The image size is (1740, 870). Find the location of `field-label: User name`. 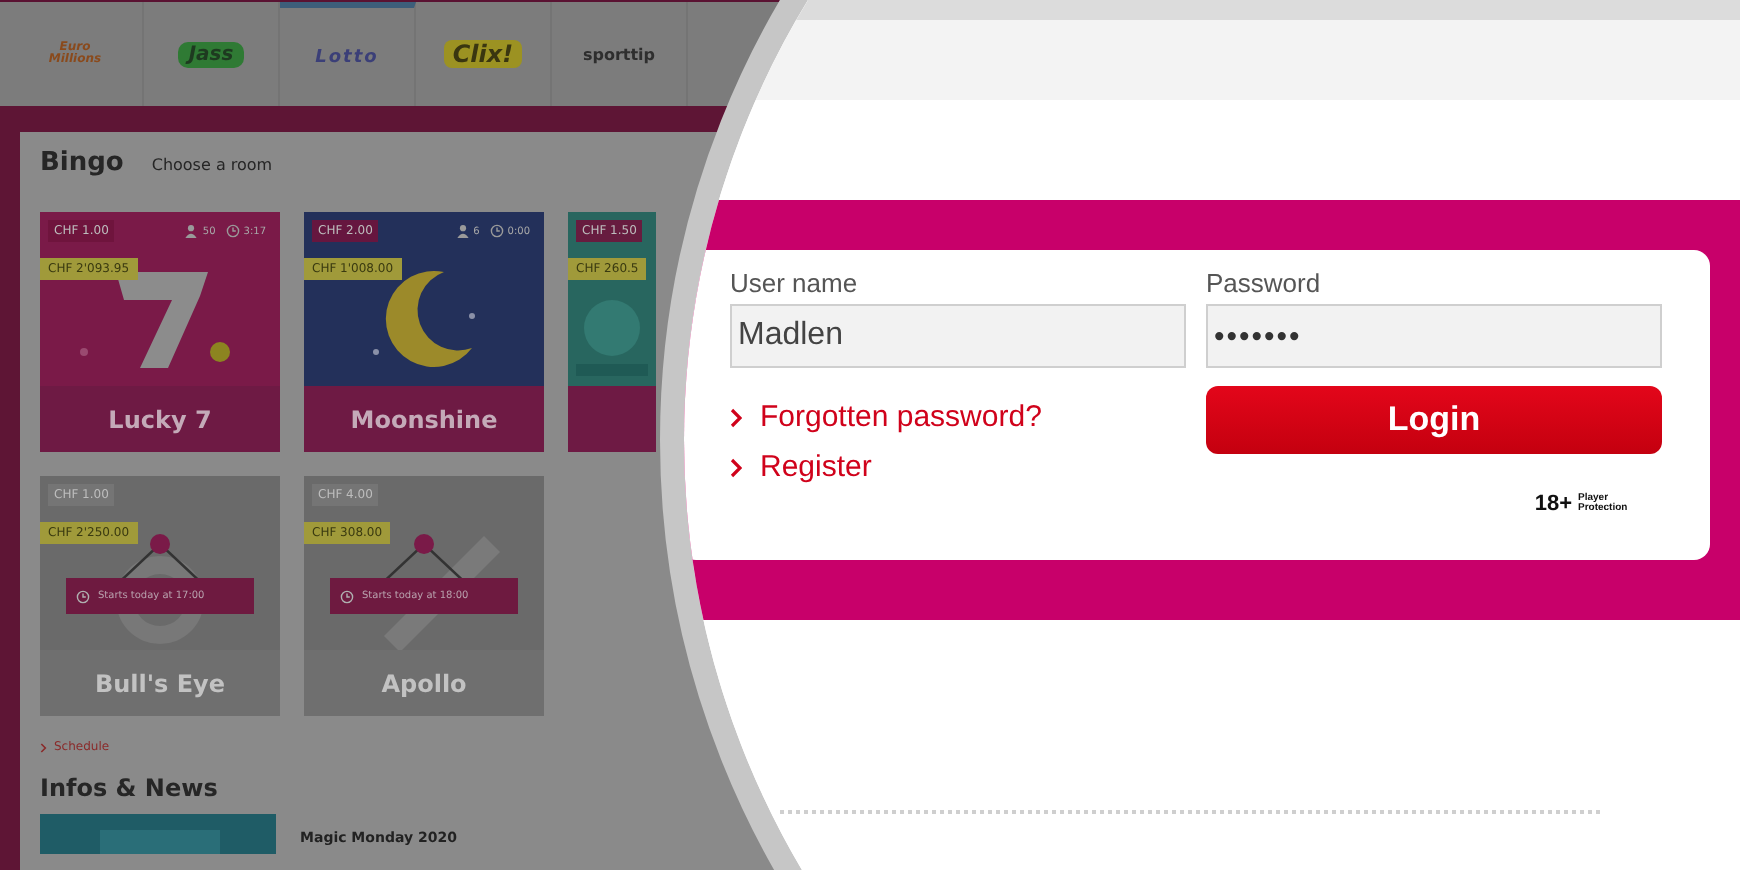

field-label: User name is located at coordinates (795, 284).